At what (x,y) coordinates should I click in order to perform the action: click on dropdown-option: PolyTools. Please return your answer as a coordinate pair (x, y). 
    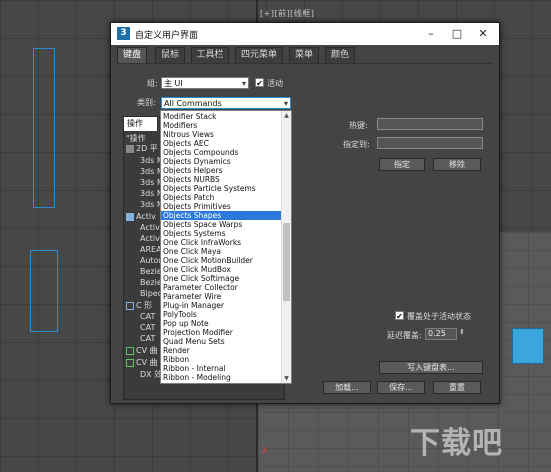
    Looking at the image, I should click on (221, 314).